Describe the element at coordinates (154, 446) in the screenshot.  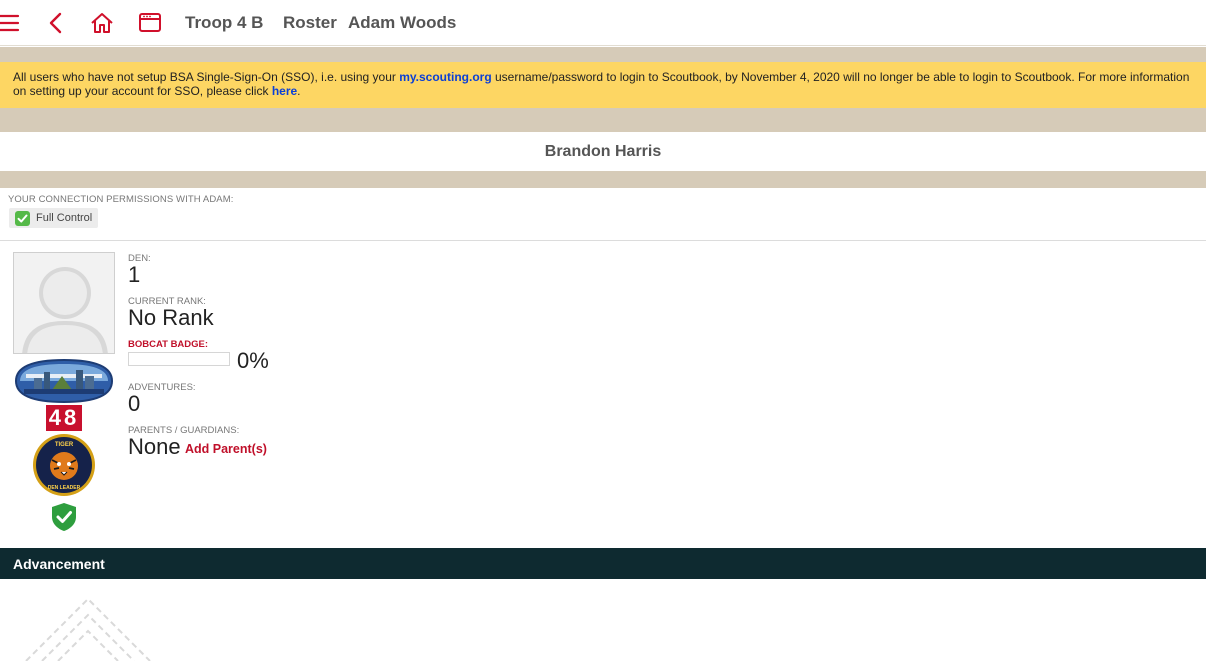
I see `parents-value: None` at that location.